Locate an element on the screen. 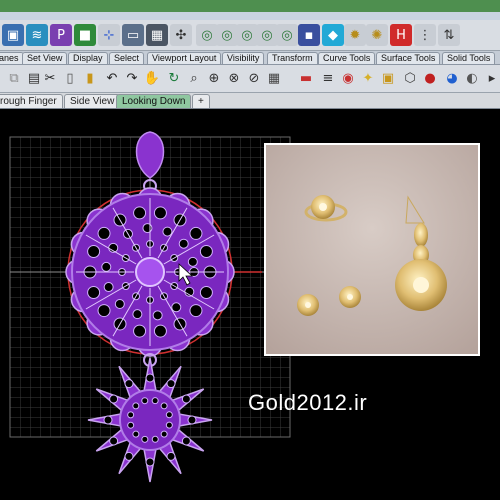  lock-icon: ▣ is located at coordinates (388, 78).